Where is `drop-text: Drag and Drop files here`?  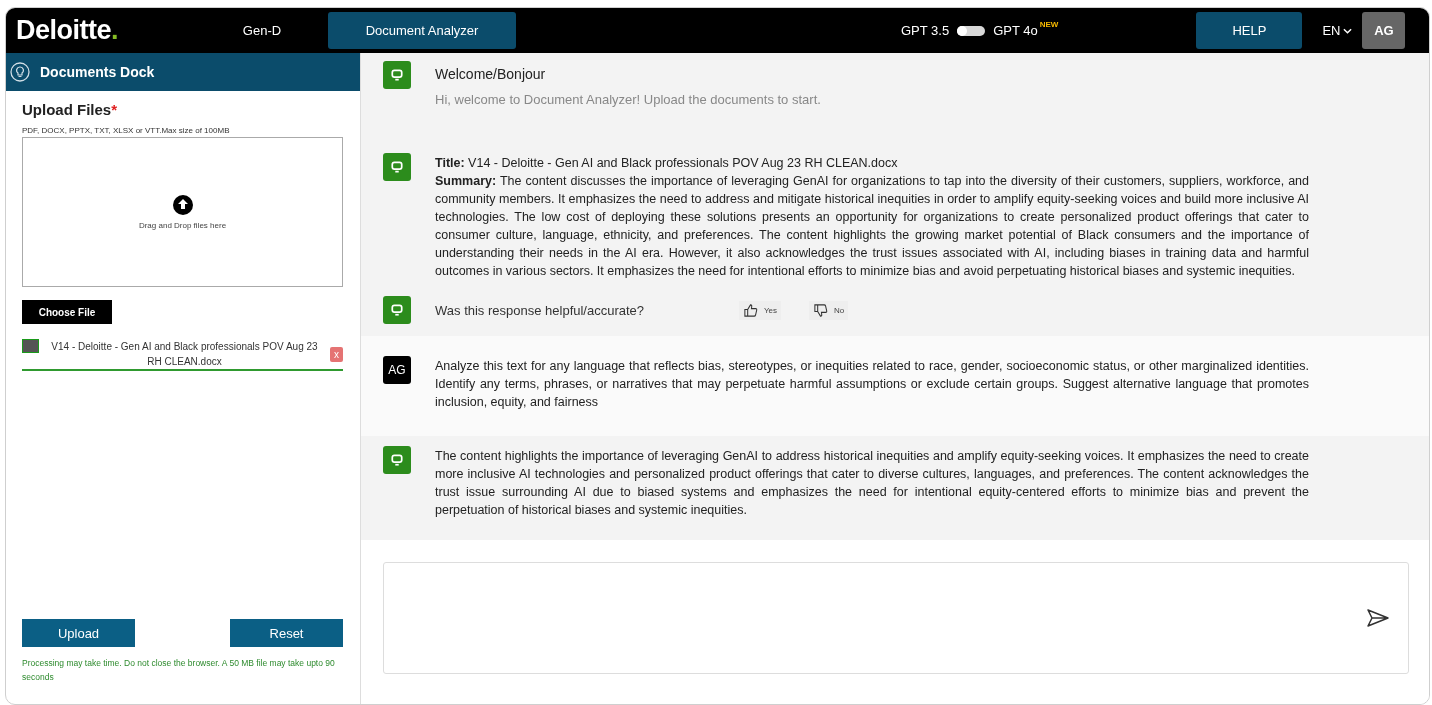
drop-text: Drag and Drop files here is located at coordinates (182, 225).